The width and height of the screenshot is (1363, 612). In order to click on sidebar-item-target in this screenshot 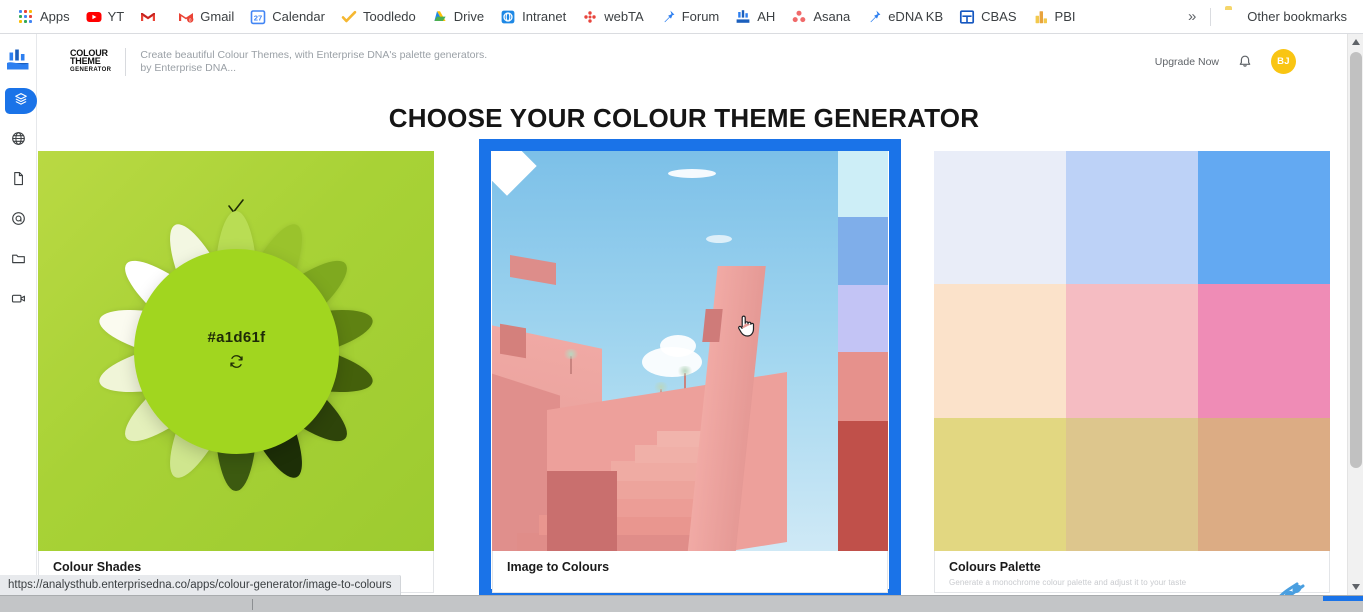, I will do `click(18, 221)`.